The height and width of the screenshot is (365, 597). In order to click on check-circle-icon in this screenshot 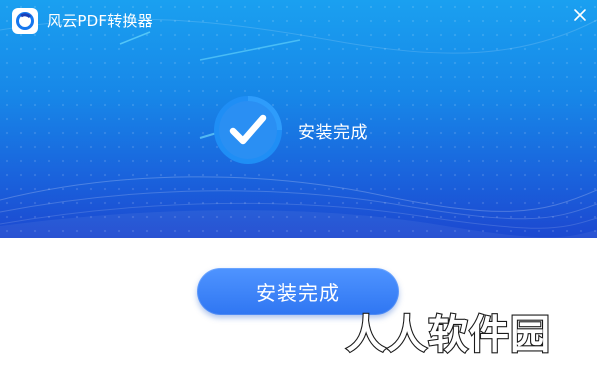, I will do `click(248, 130)`.